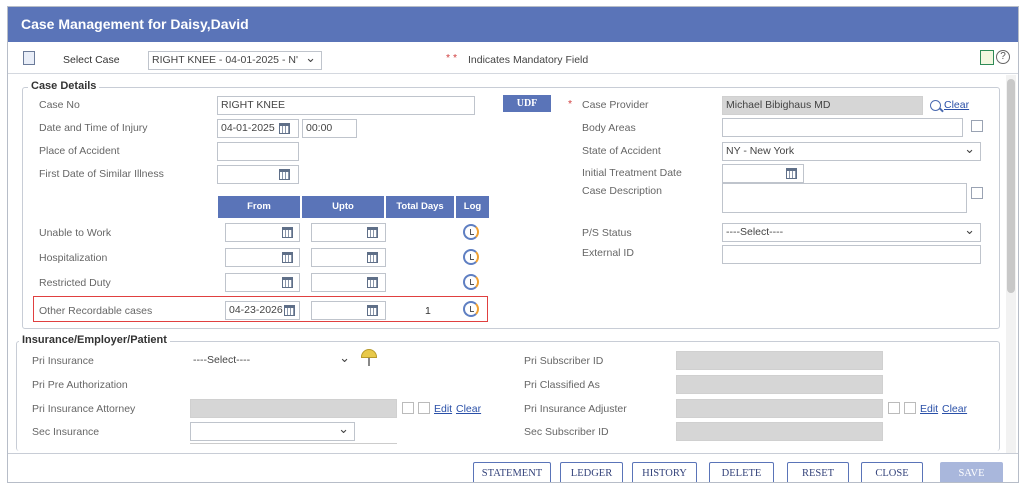 This screenshot has height=487, width=1024. What do you see at coordinates (954, 409) in the screenshot?
I see `adjuster-clear-link: Clear` at bounding box center [954, 409].